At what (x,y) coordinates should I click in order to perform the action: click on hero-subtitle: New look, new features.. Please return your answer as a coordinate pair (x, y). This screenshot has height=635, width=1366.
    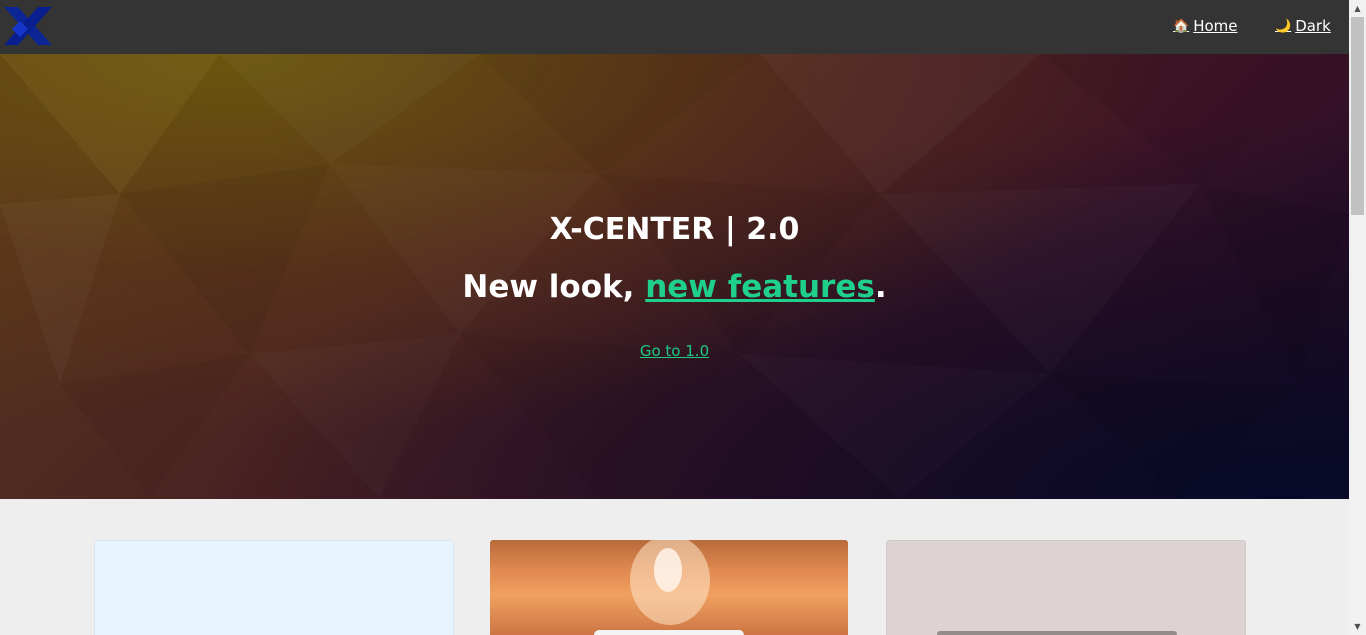
    Looking at the image, I should click on (674, 287).